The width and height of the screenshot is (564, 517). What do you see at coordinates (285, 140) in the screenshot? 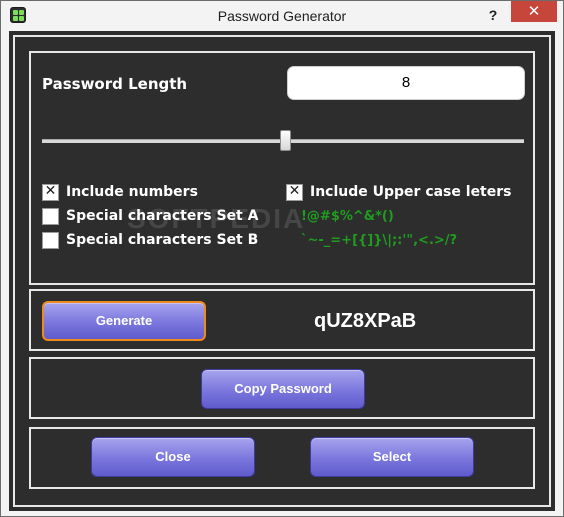
I see `length-slider-thumb` at bounding box center [285, 140].